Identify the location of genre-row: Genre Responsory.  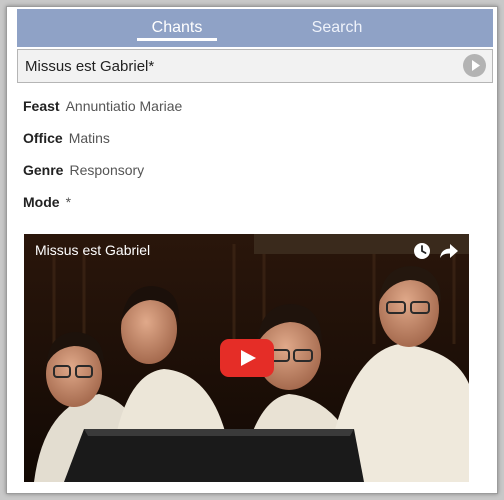
(83, 170).